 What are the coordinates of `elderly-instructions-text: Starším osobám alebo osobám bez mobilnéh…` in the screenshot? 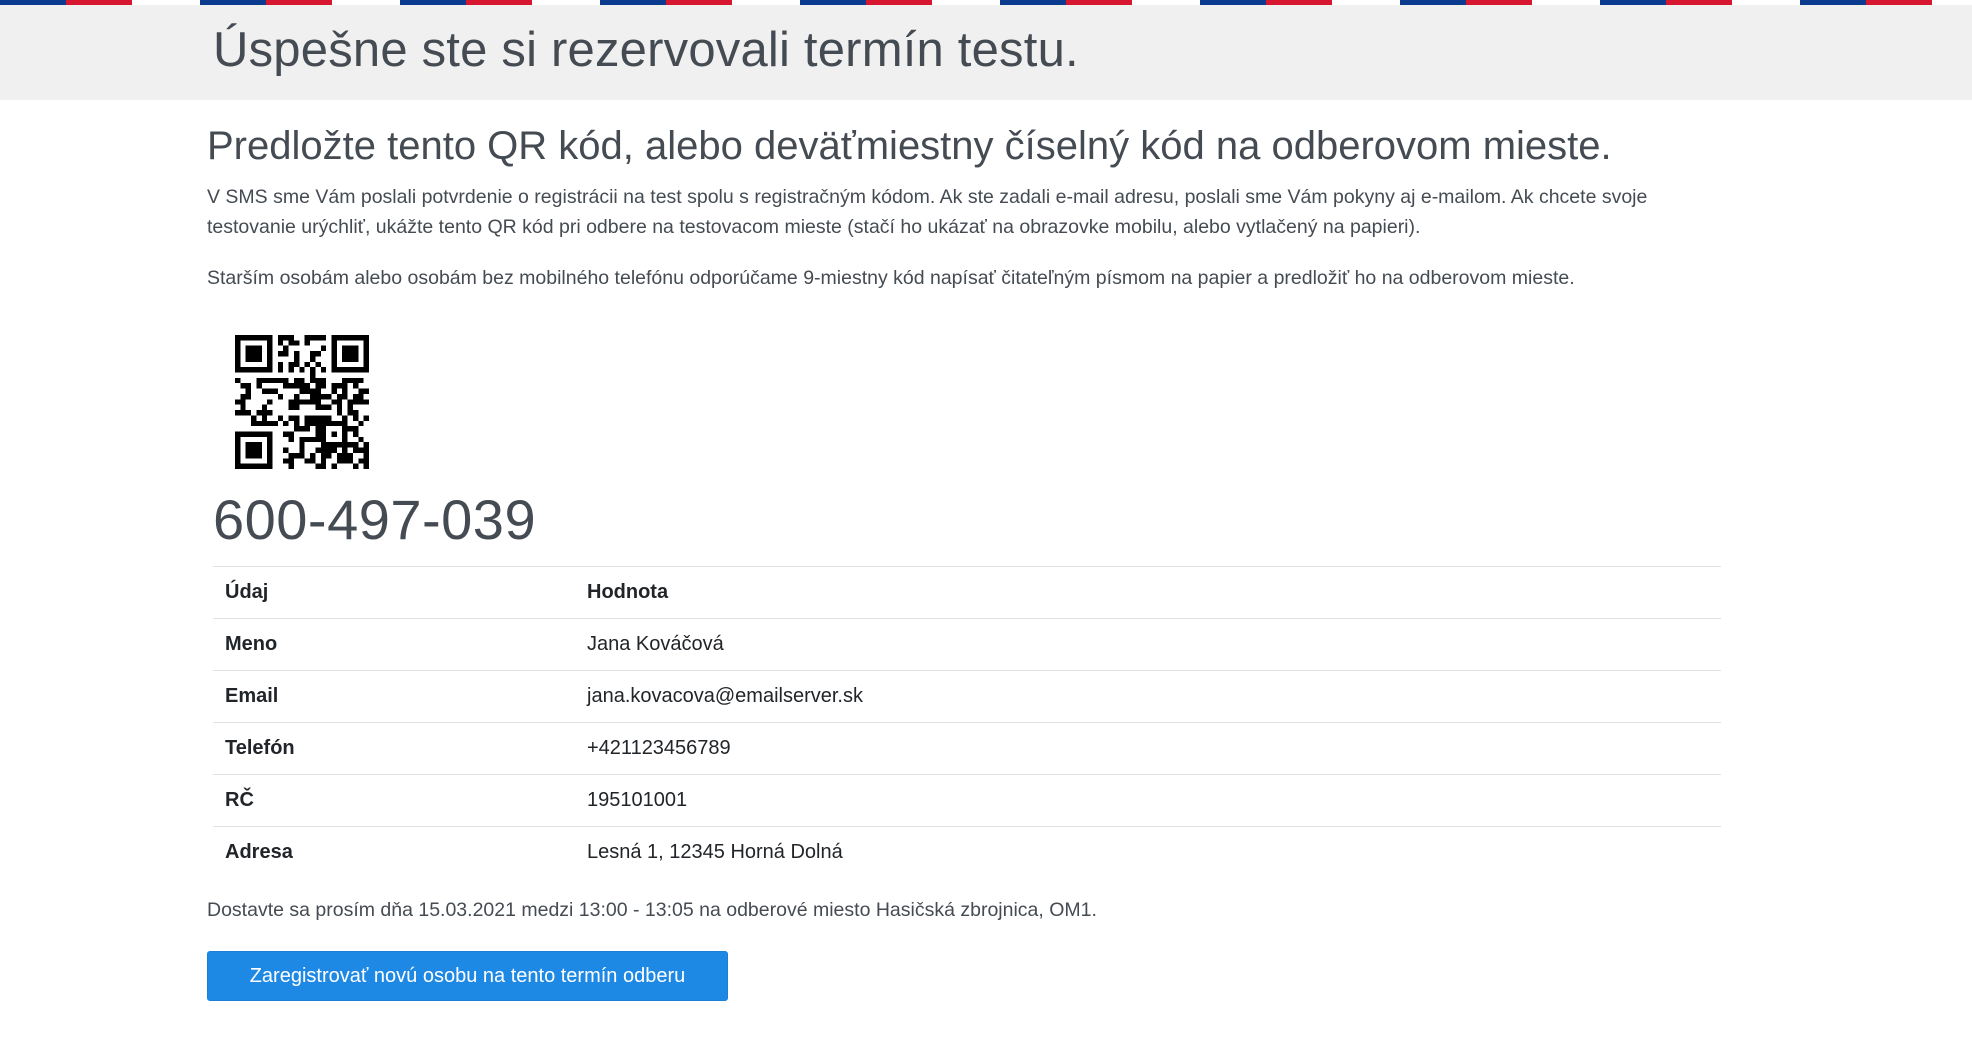 It's located at (891, 278).